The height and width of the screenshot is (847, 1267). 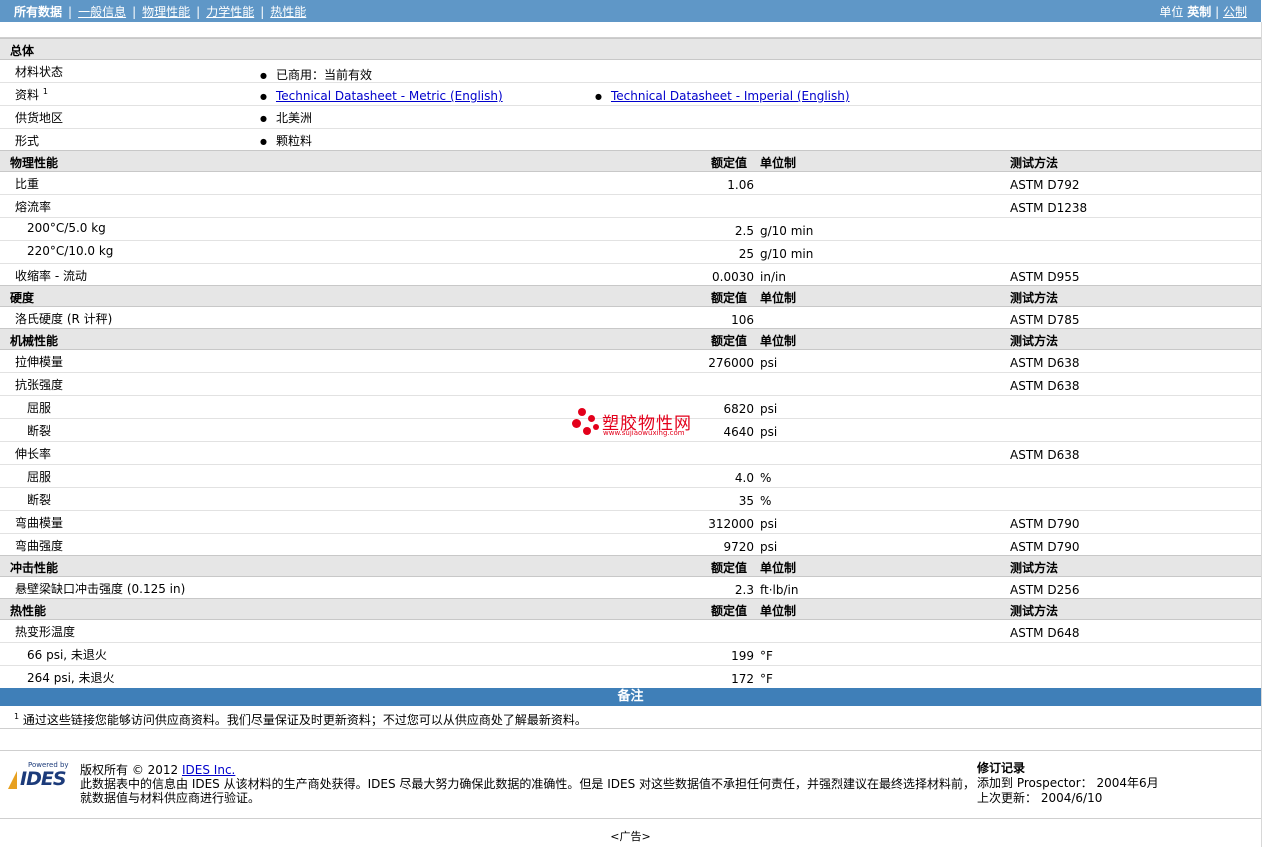 I want to click on row-label: 供货地区, so click(x=39, y=118).